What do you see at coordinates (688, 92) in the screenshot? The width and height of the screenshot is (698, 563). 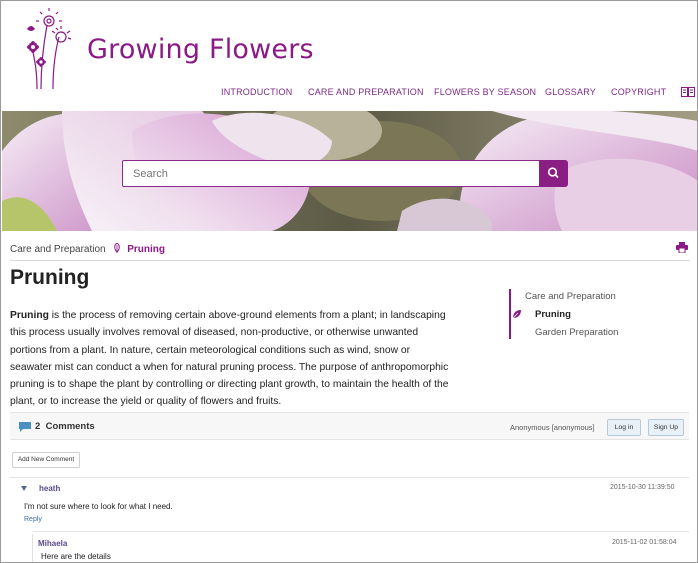 I see `book-icon` at bounding box center [688, 92].